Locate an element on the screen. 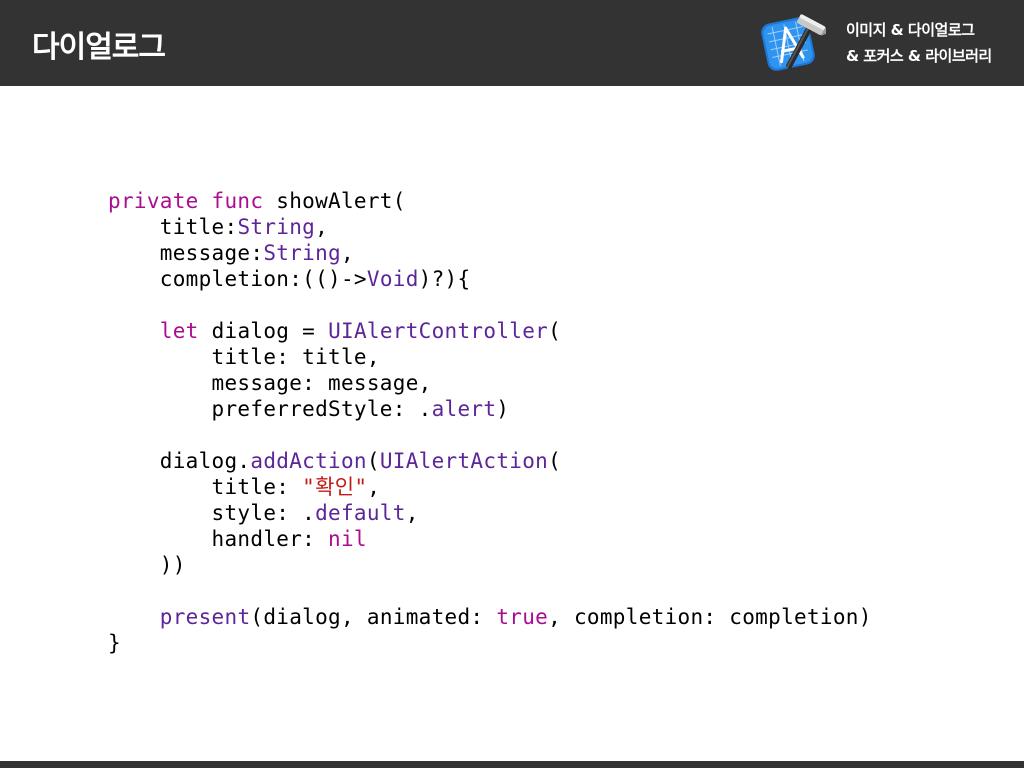  code-line: style: .default, is located at coordinates (538, 513).